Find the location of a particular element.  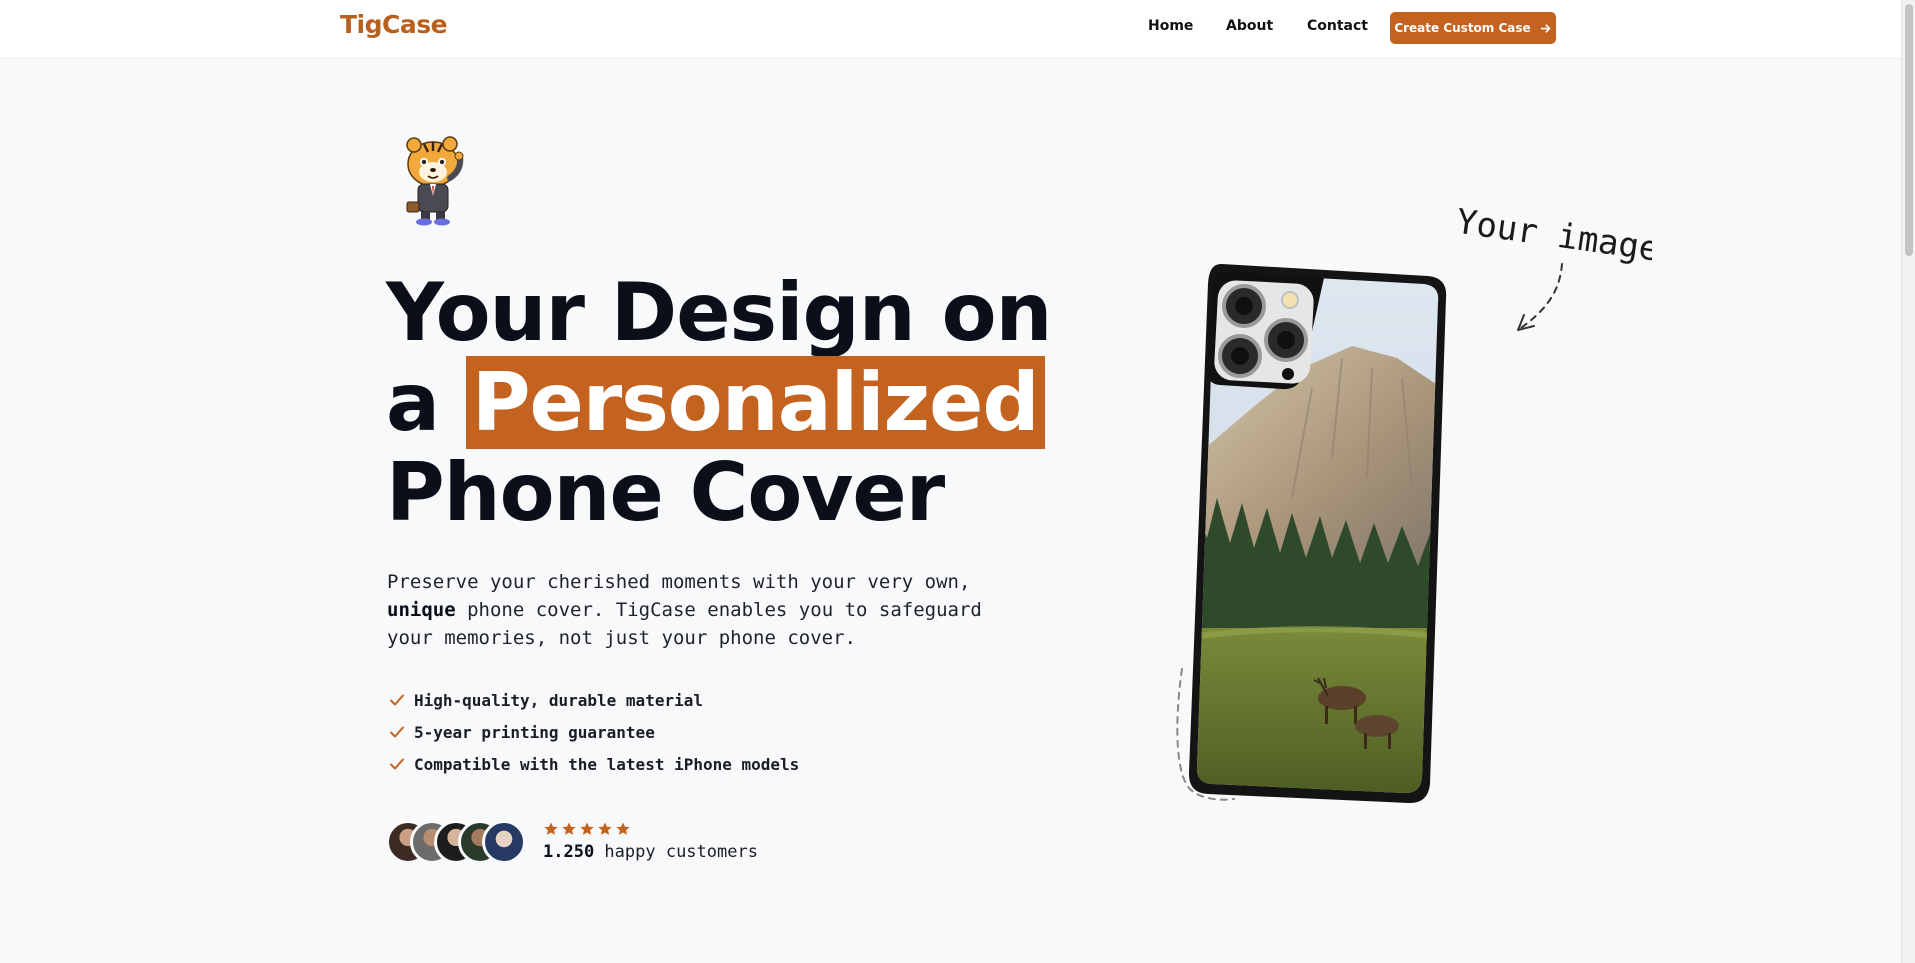

tiger-mascot-icon is located at coordinates (435, 181).